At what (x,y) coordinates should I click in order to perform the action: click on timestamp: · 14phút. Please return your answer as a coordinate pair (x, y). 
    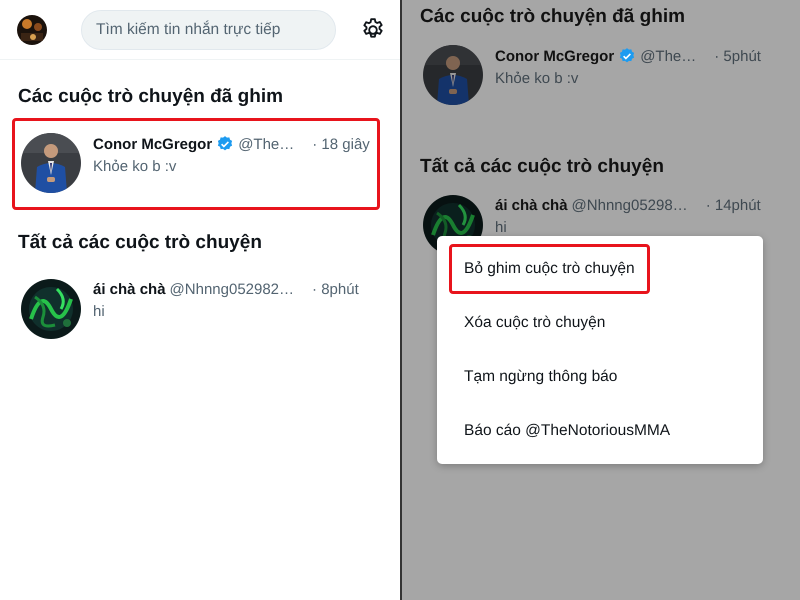
    Looking at the image, I should click on (733, 205).